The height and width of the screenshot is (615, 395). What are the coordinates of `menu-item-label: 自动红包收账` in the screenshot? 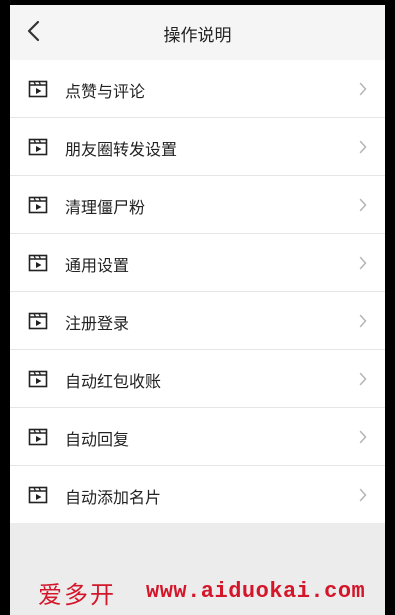 It's located at (113, 381).